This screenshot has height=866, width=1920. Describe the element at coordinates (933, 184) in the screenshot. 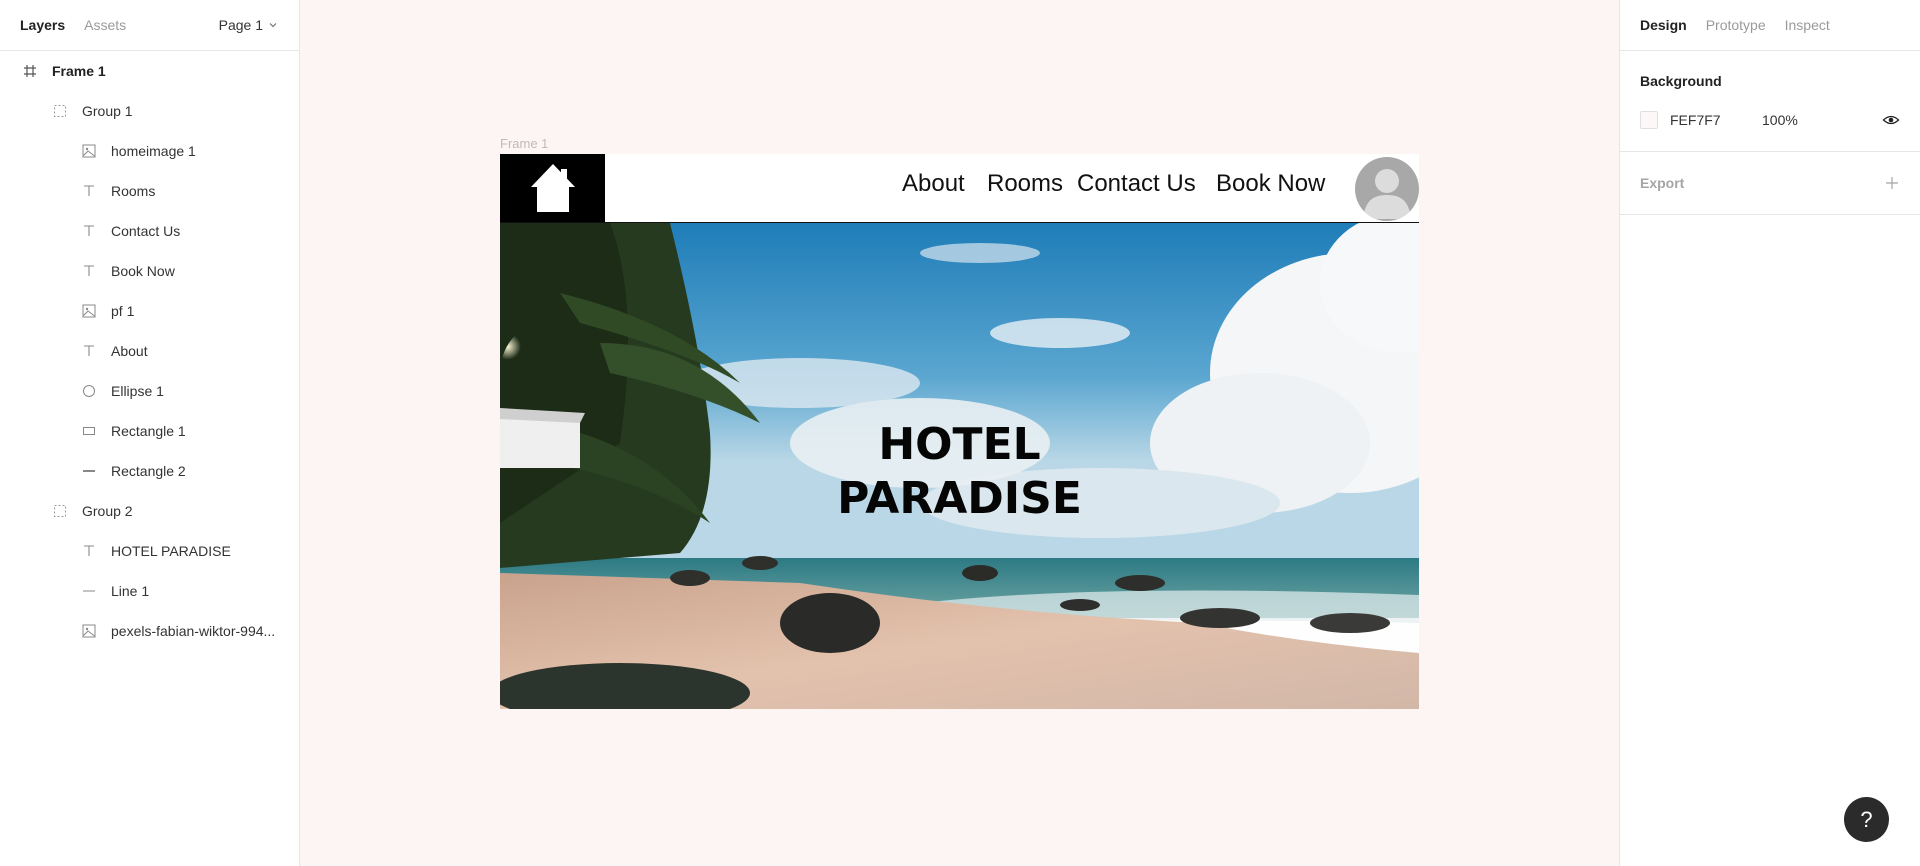

I see `nav-link-about: About` at that location.